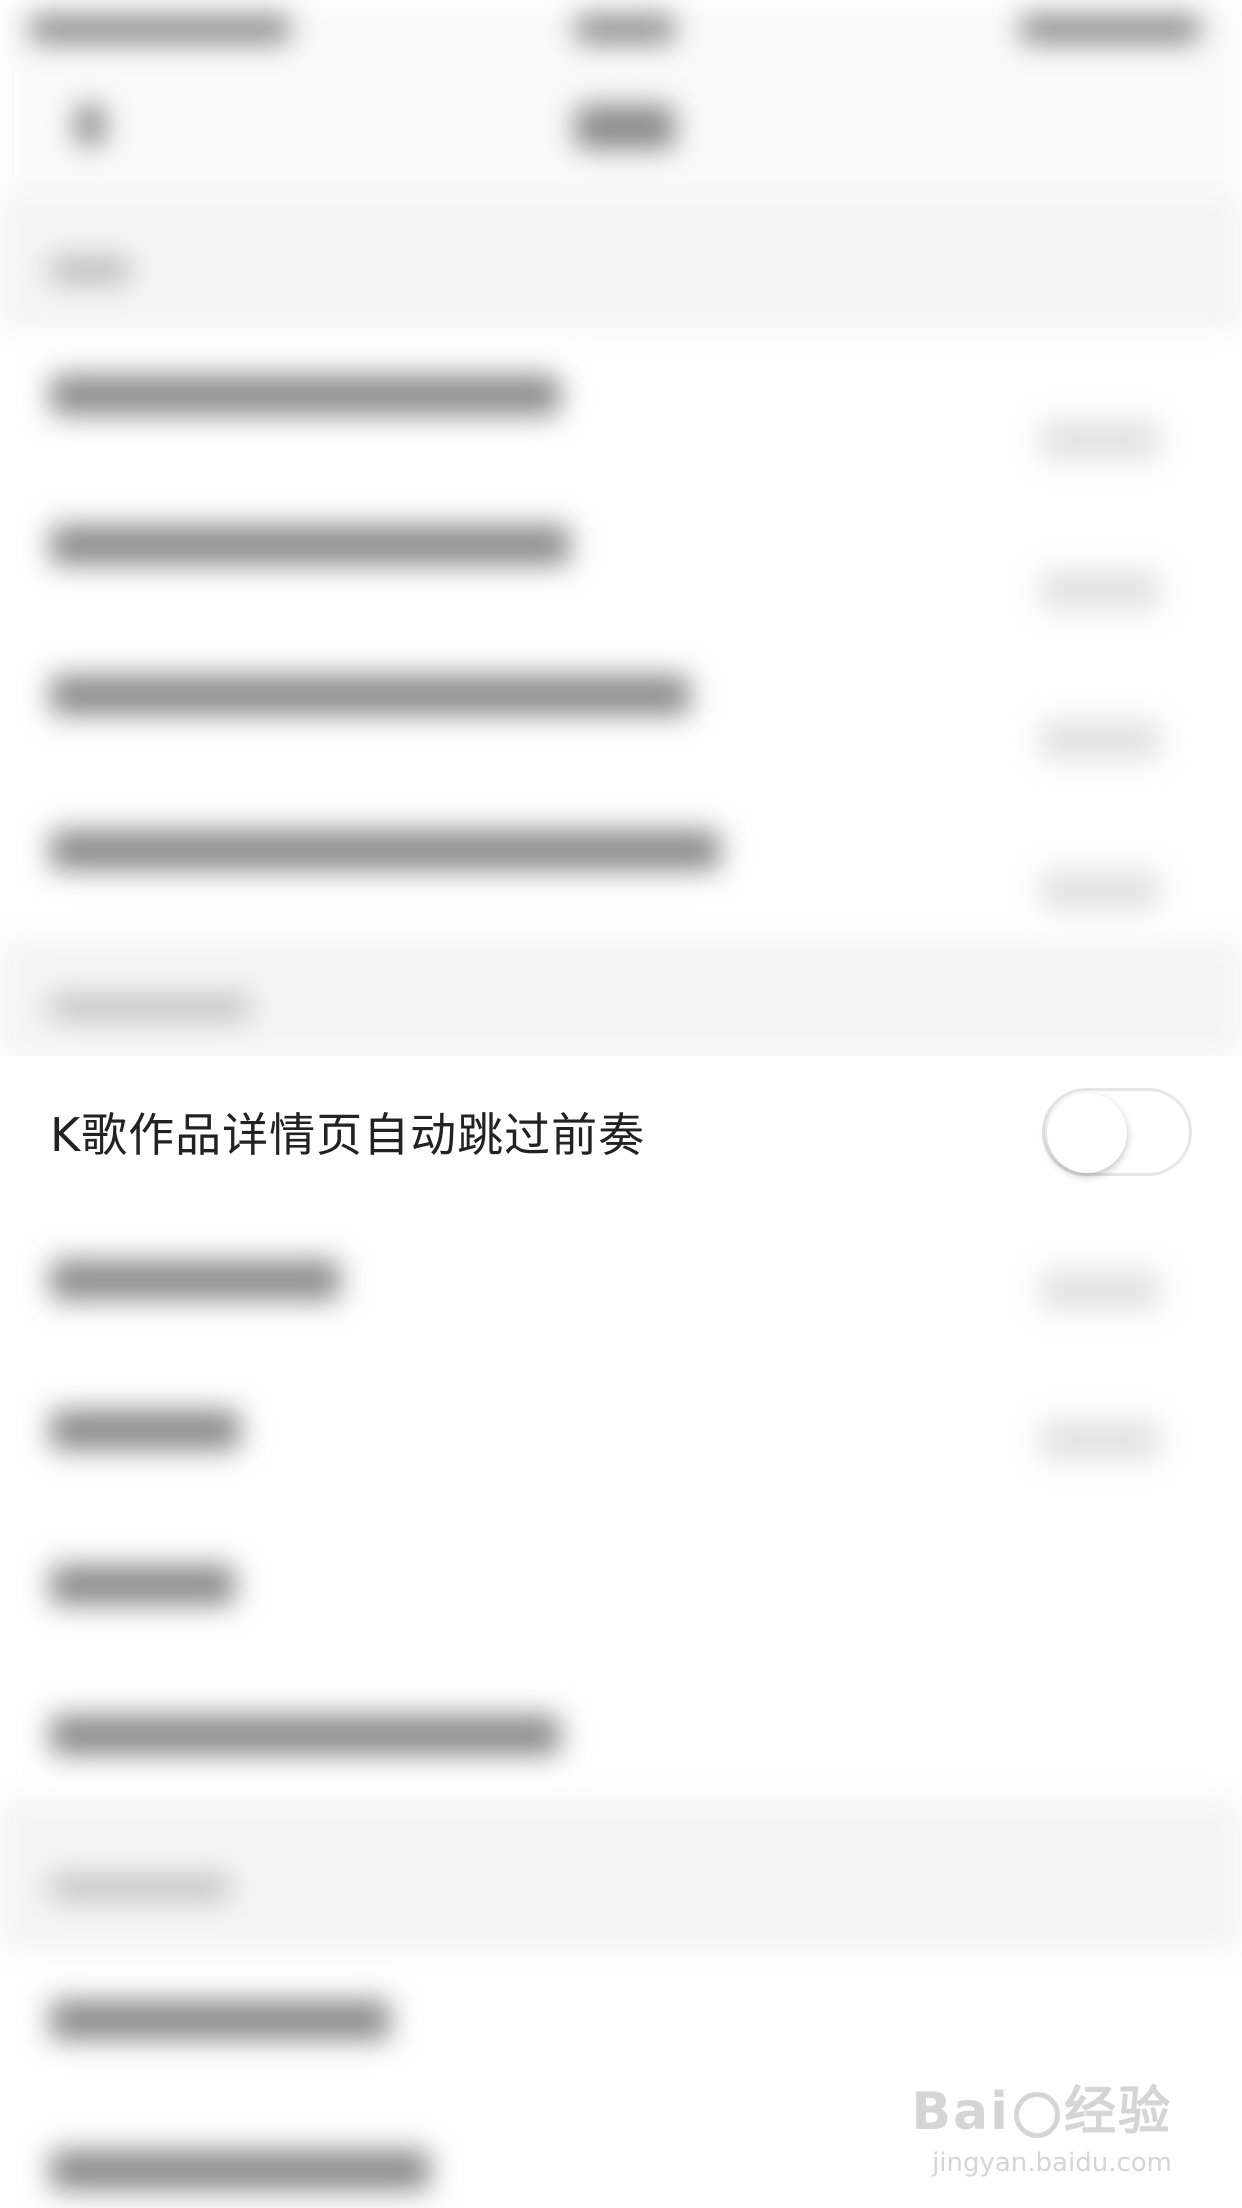 The height and width of the screenshot is (2208, 1242). What do you see at coordinates (1100, 1290) in the screenshot?
I see `blurred-row-5-control` at bounding box center [1100, 1290].